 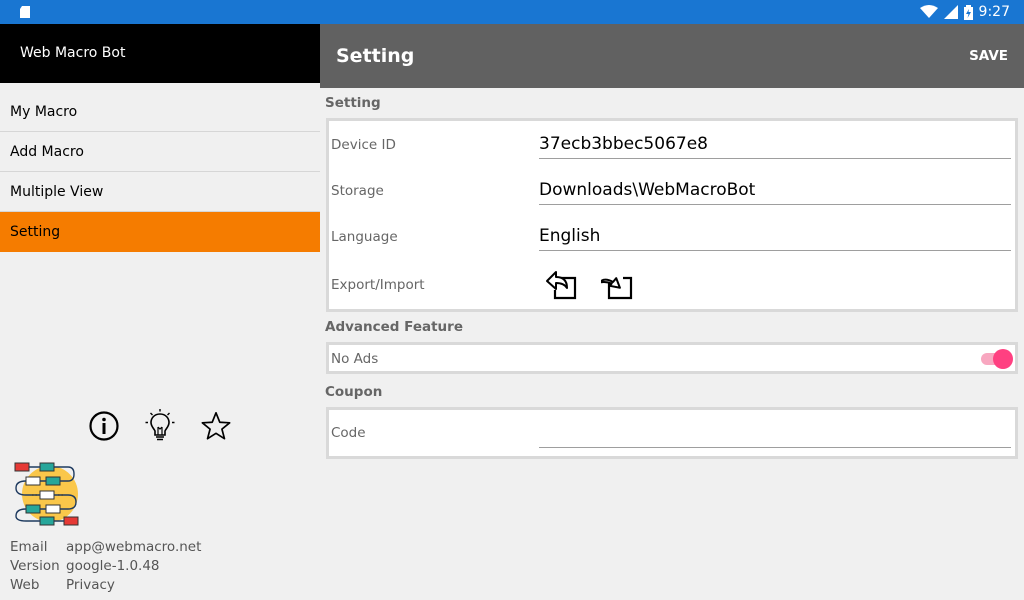 I want to click on info-icon, so click(x=104, y=426).